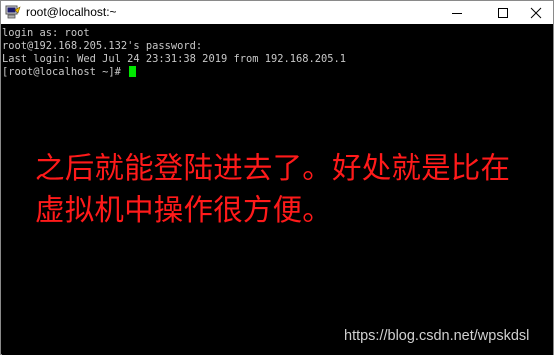 This screenshot has height=355, width=554. I want to click on minimize-button, so click(457, 12).